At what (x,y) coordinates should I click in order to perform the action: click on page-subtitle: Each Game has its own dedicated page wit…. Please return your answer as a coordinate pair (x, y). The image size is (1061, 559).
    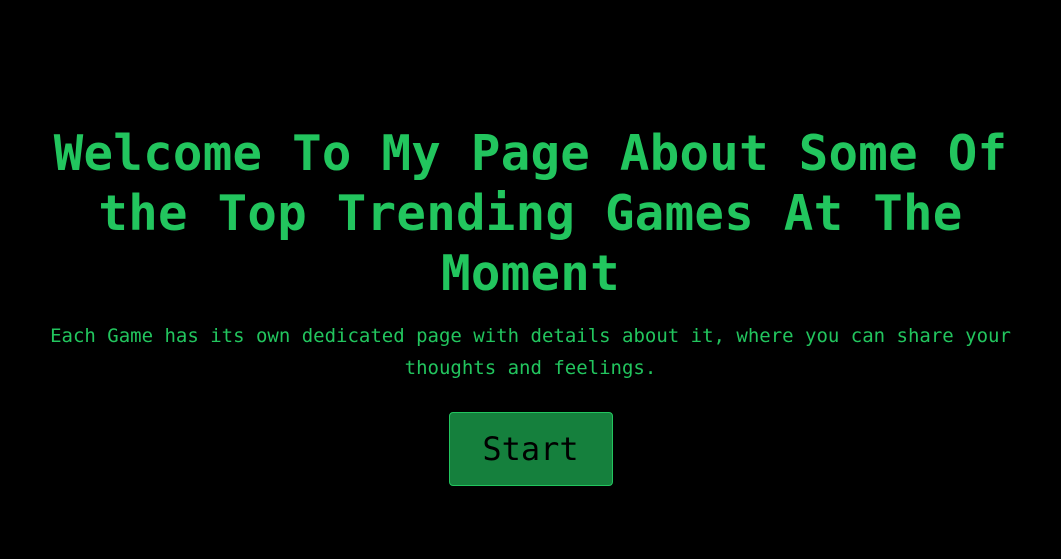
    Looking at the image, I should click on (530, 352).